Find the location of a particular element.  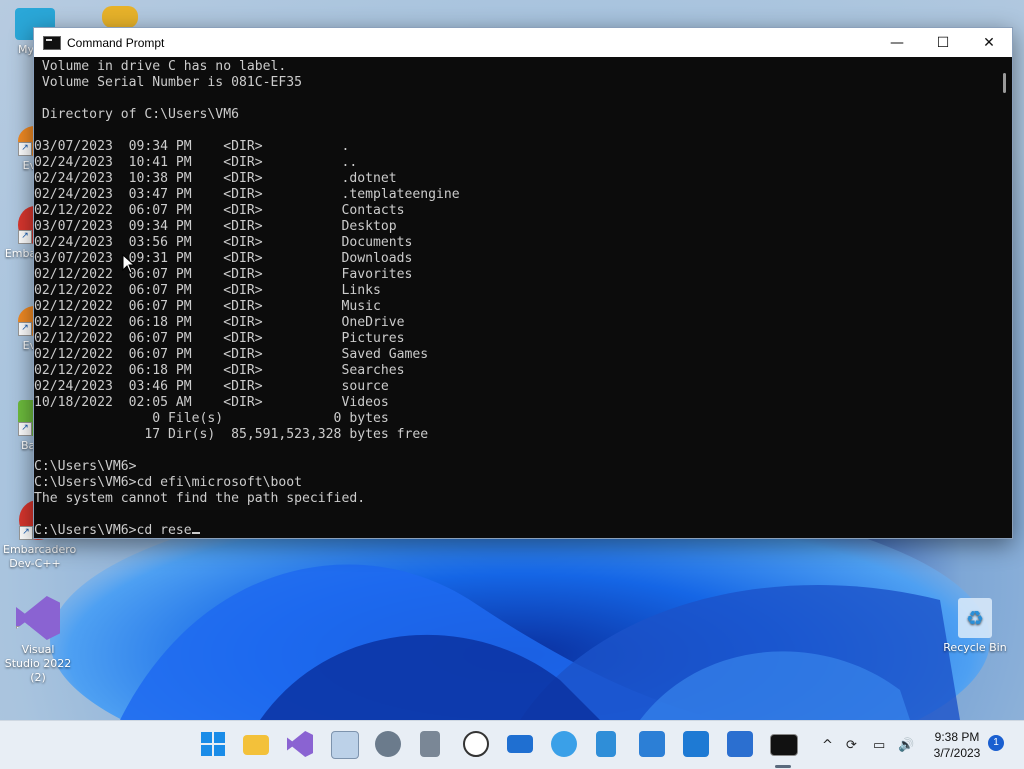

window-title: Command Prompt is located at coordinates (116, 42).